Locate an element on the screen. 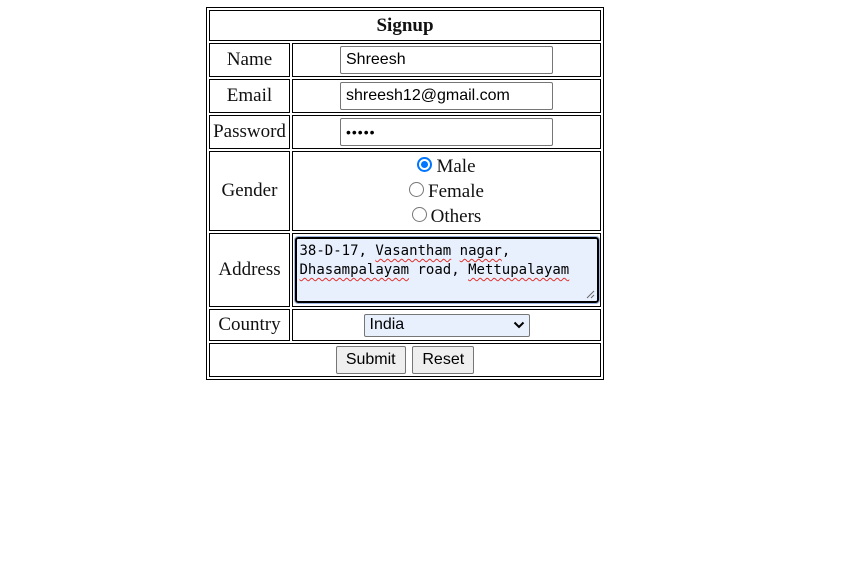  email-input is located at coordinates (446, 96).